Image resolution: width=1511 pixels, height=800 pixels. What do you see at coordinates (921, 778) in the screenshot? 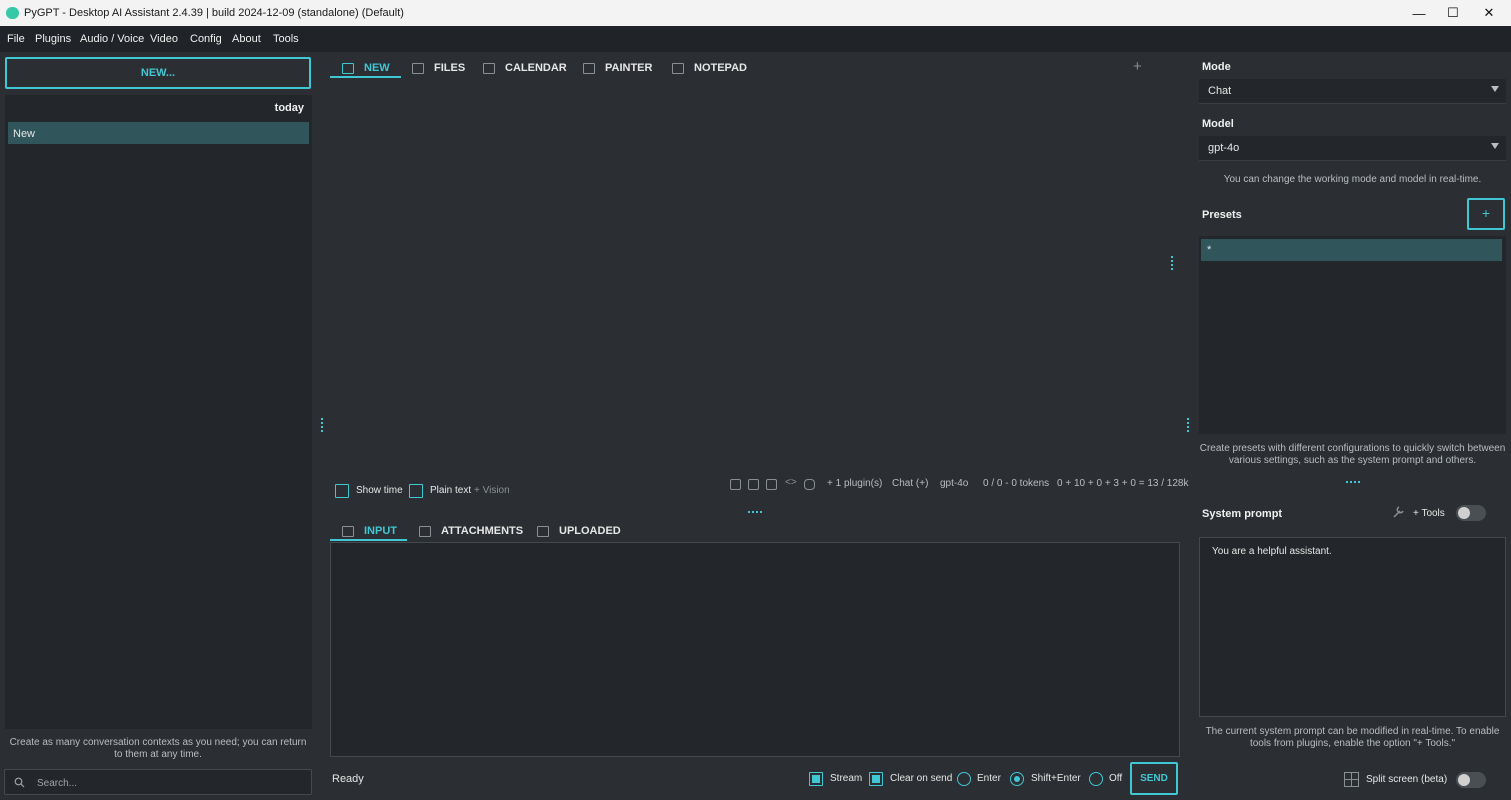
I see `clear-on-send-label: Clear on send` at bounding box center [921, 778].